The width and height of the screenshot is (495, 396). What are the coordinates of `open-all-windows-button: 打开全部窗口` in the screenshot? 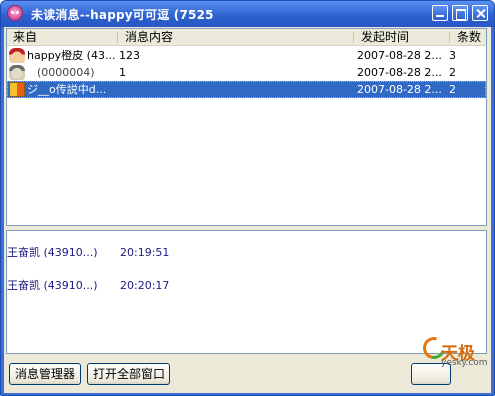 It's located at (128, 374).